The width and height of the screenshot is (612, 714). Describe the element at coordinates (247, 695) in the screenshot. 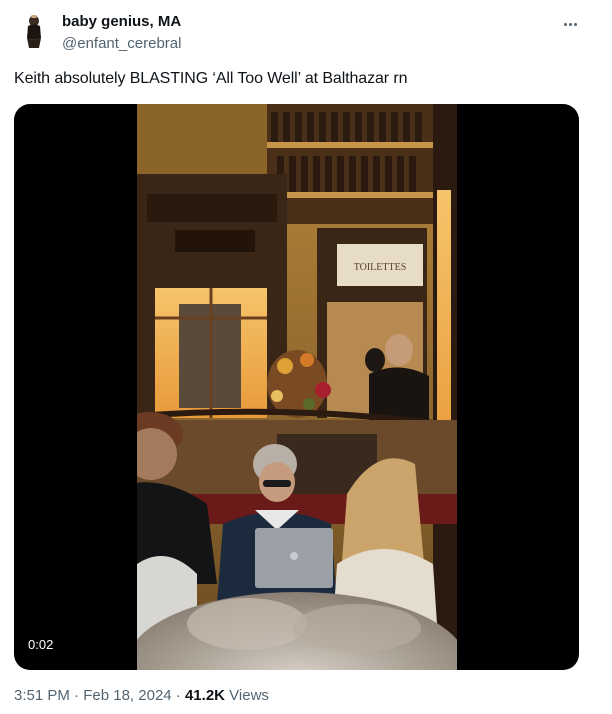

I see `views-label: Views` at that location.